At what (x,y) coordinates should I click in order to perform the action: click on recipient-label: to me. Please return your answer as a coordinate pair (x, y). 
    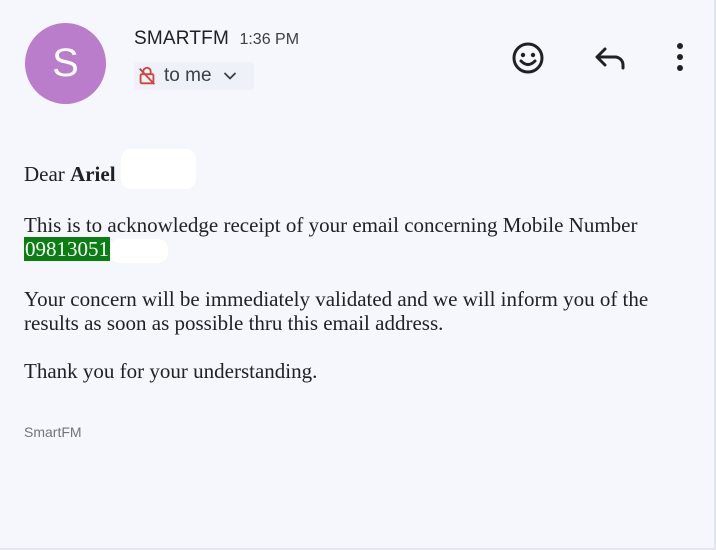
    Looking at the image, I should click on (188, 75).